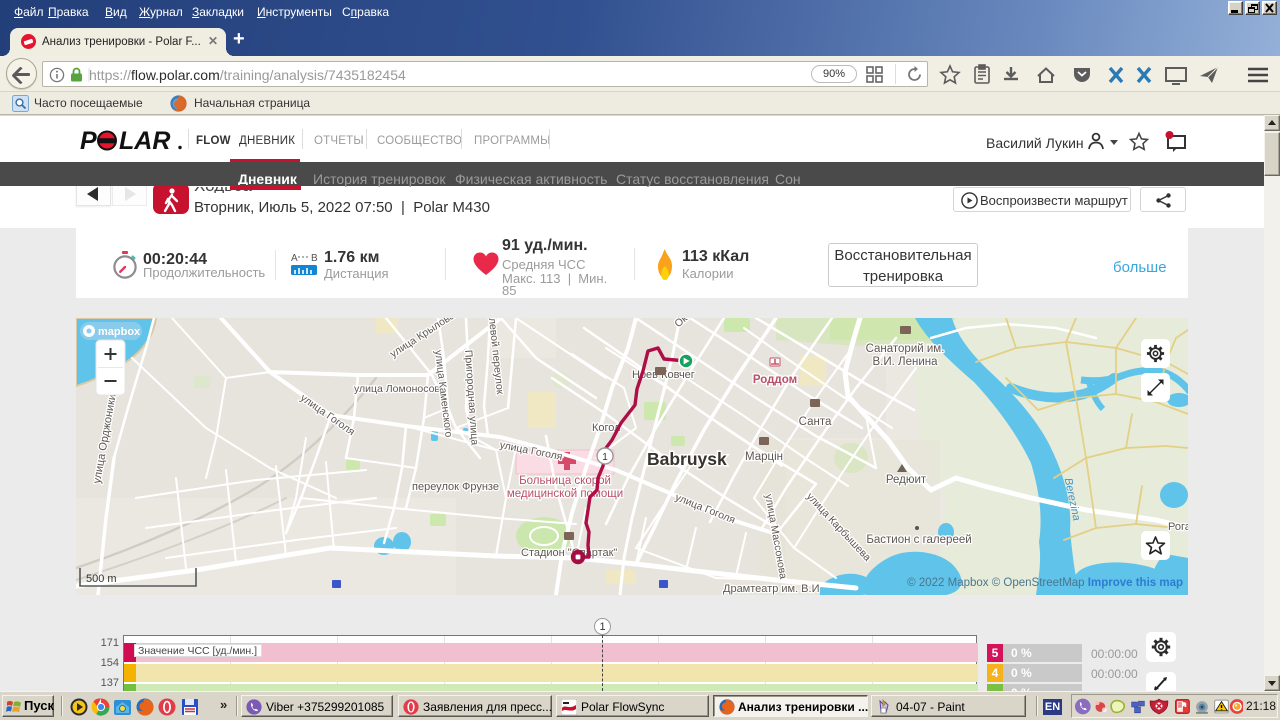 This screenshot has width=1280, height=720. Describe the element at coordinates (565, 494) in the screenshot. I see `svg-text: медицинской помощи` at that location.